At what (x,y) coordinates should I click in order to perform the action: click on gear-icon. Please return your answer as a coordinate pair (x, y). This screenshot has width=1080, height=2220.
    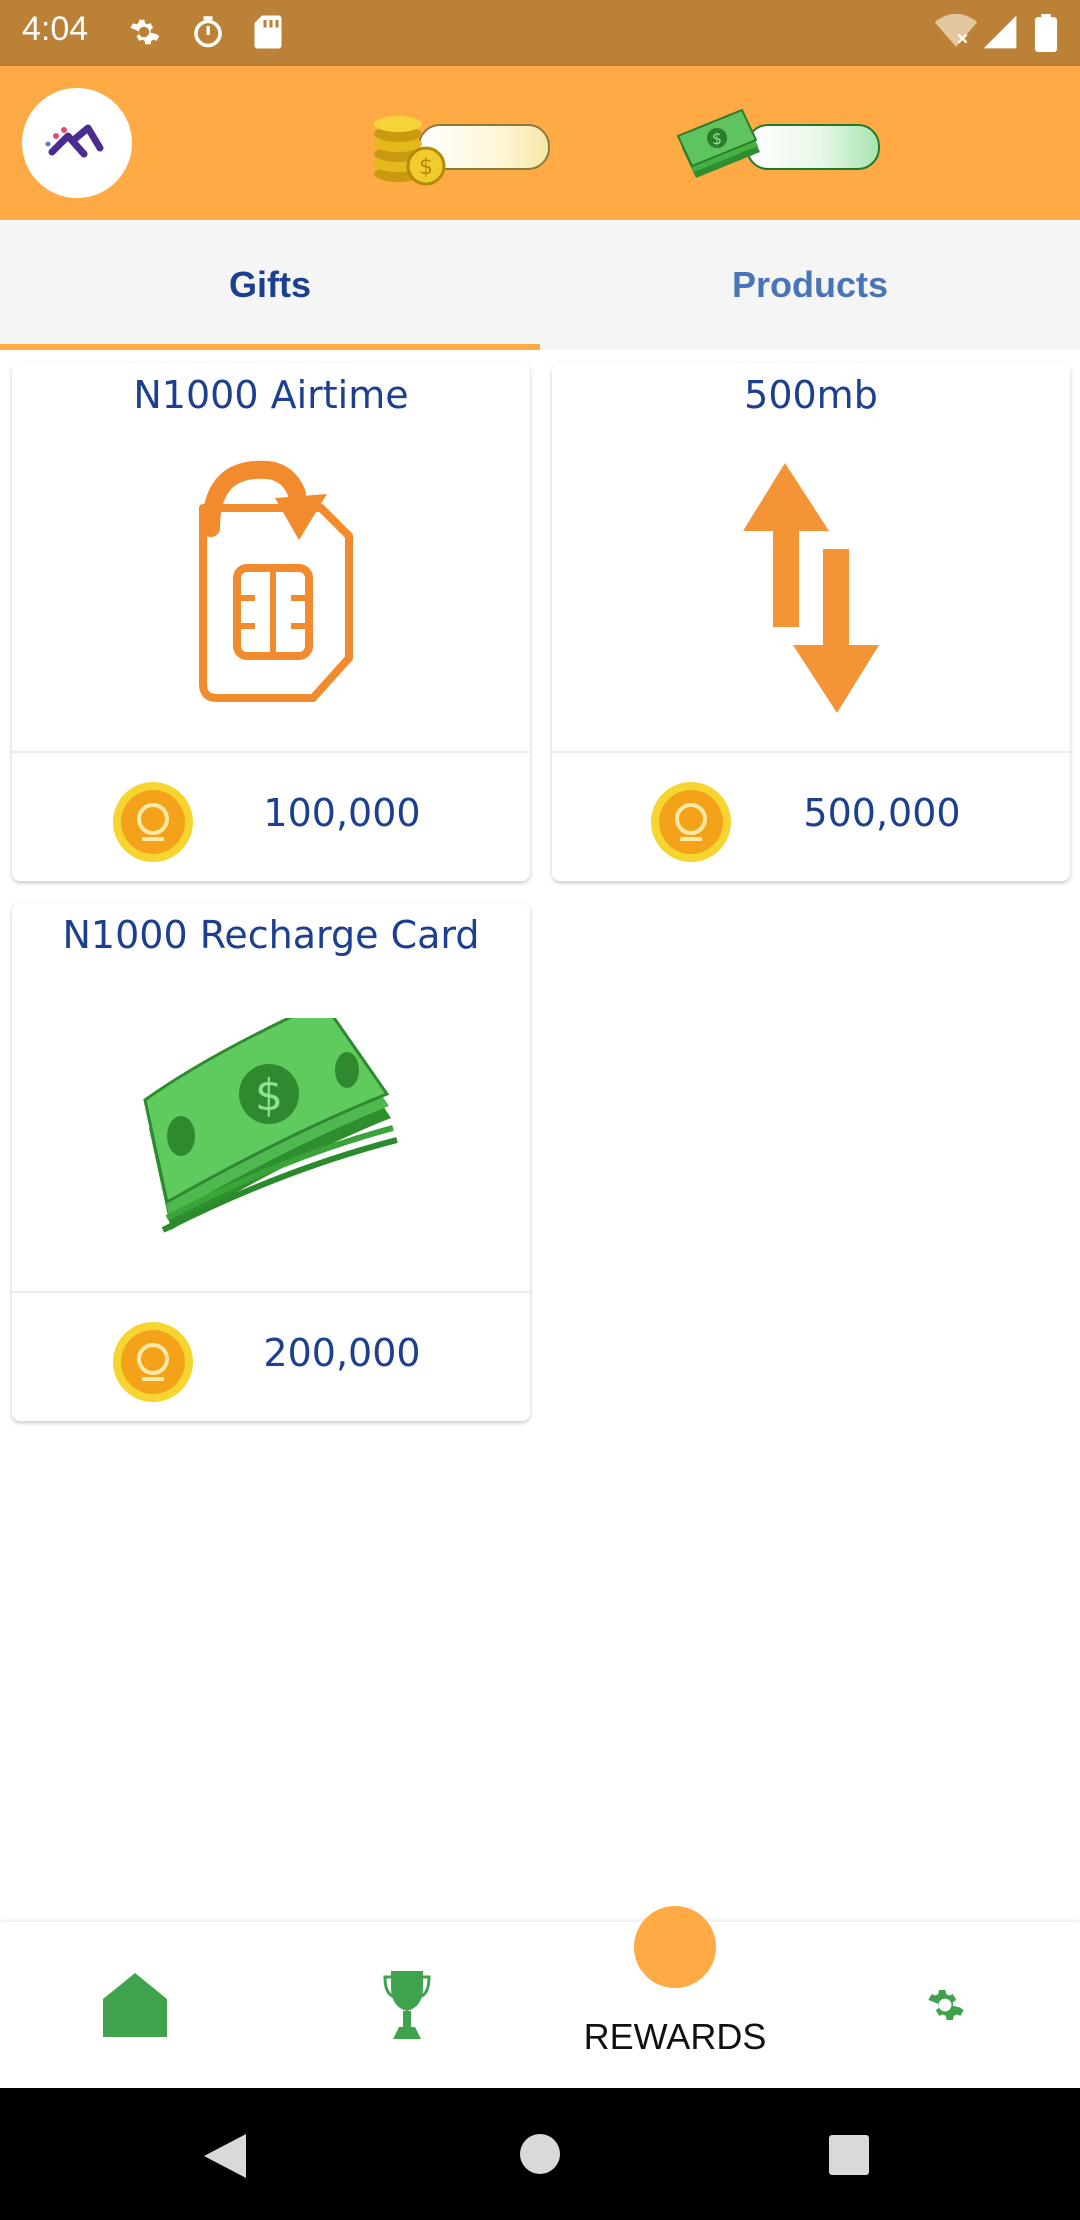
    Looking at the image, I should click on (946, 2005).